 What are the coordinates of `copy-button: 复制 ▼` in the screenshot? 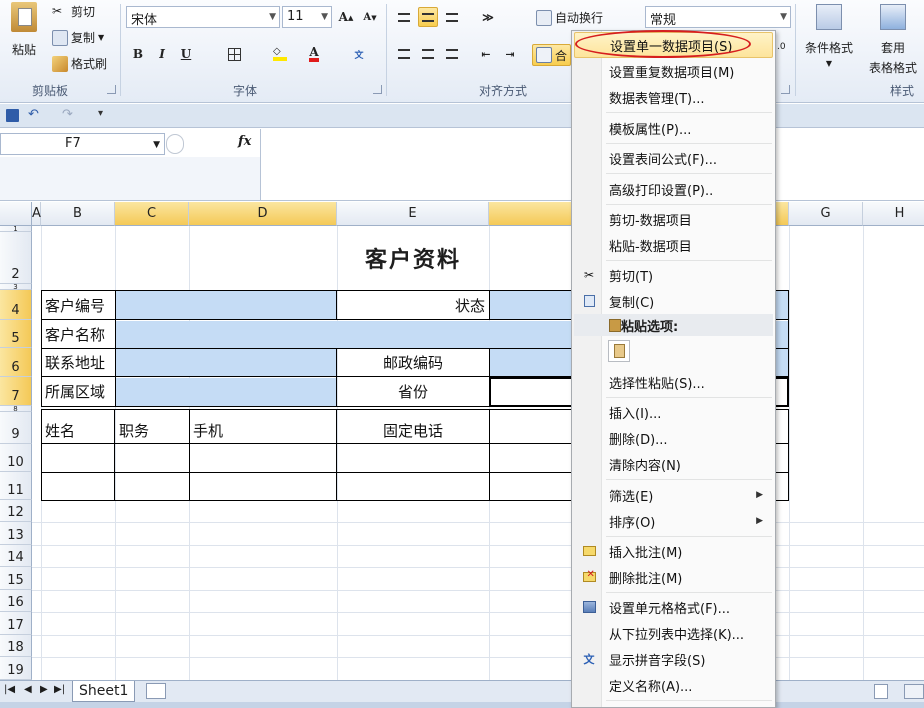 It's located at (78, 37).